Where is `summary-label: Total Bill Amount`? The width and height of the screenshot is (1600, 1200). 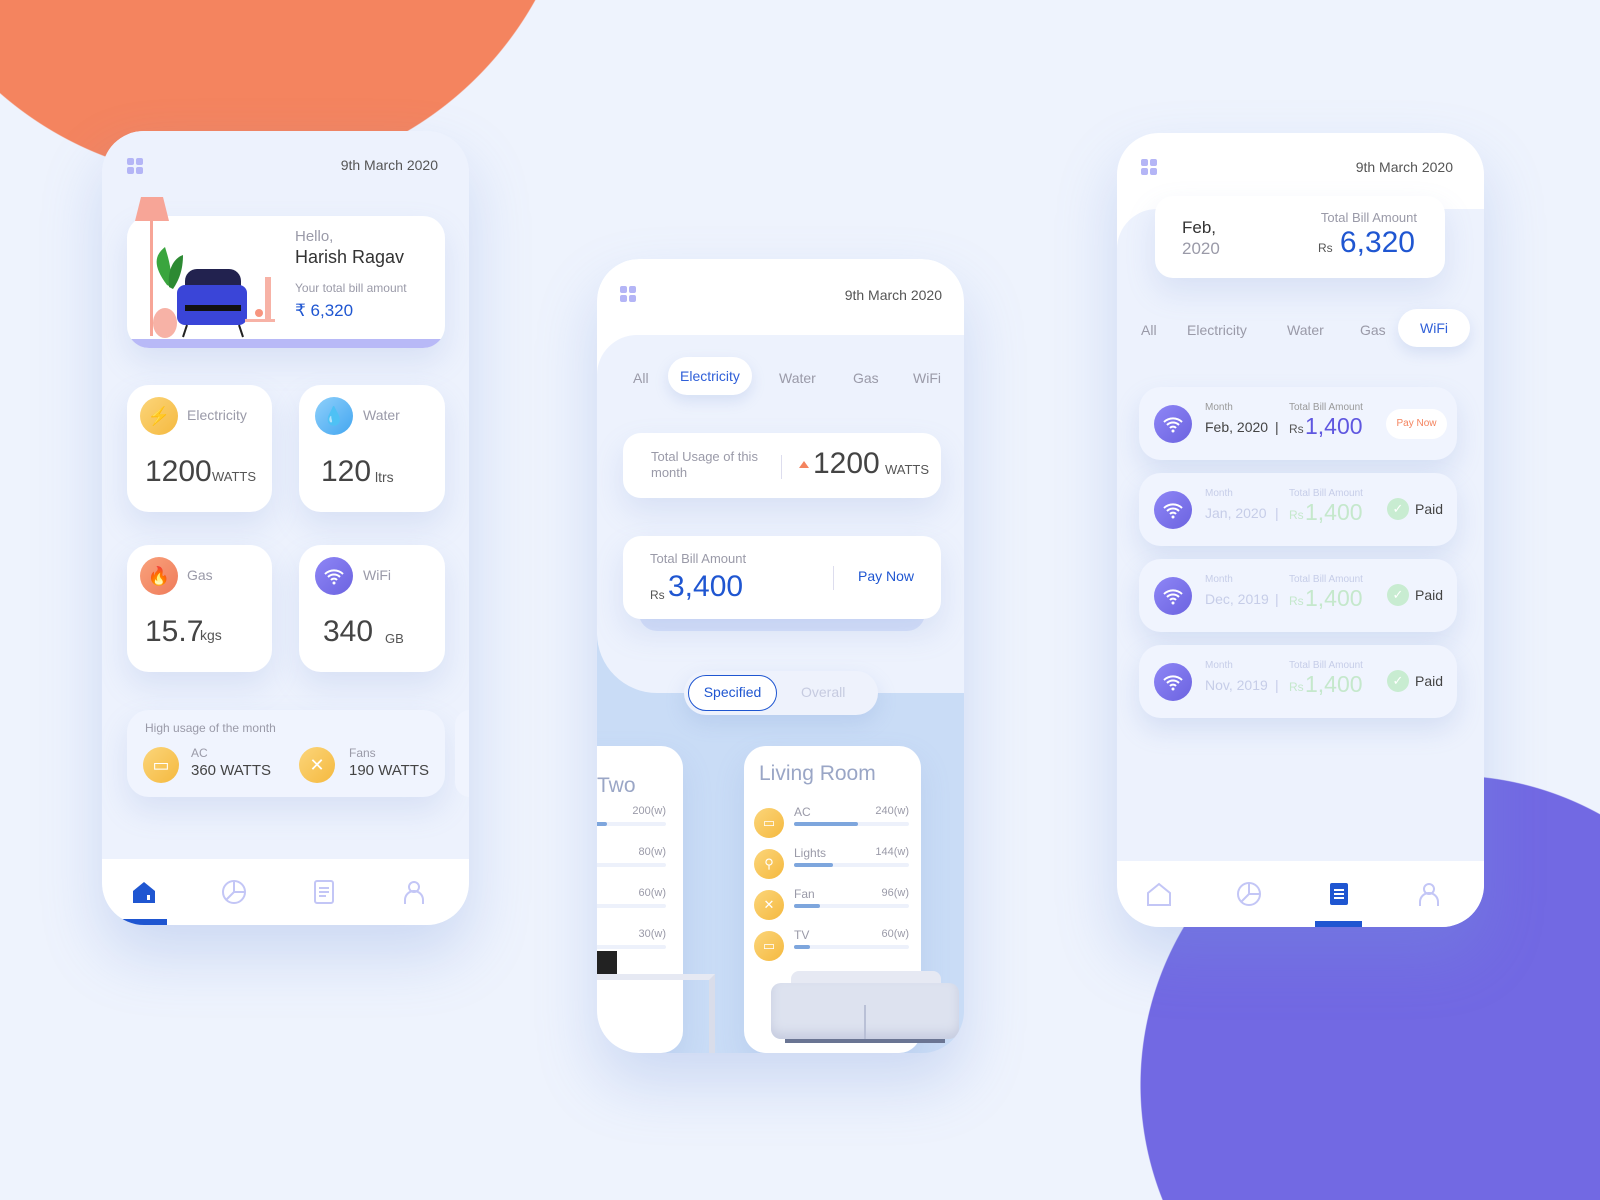
summary-label: Total Bill Amount is located at coordinates (1368, 217).